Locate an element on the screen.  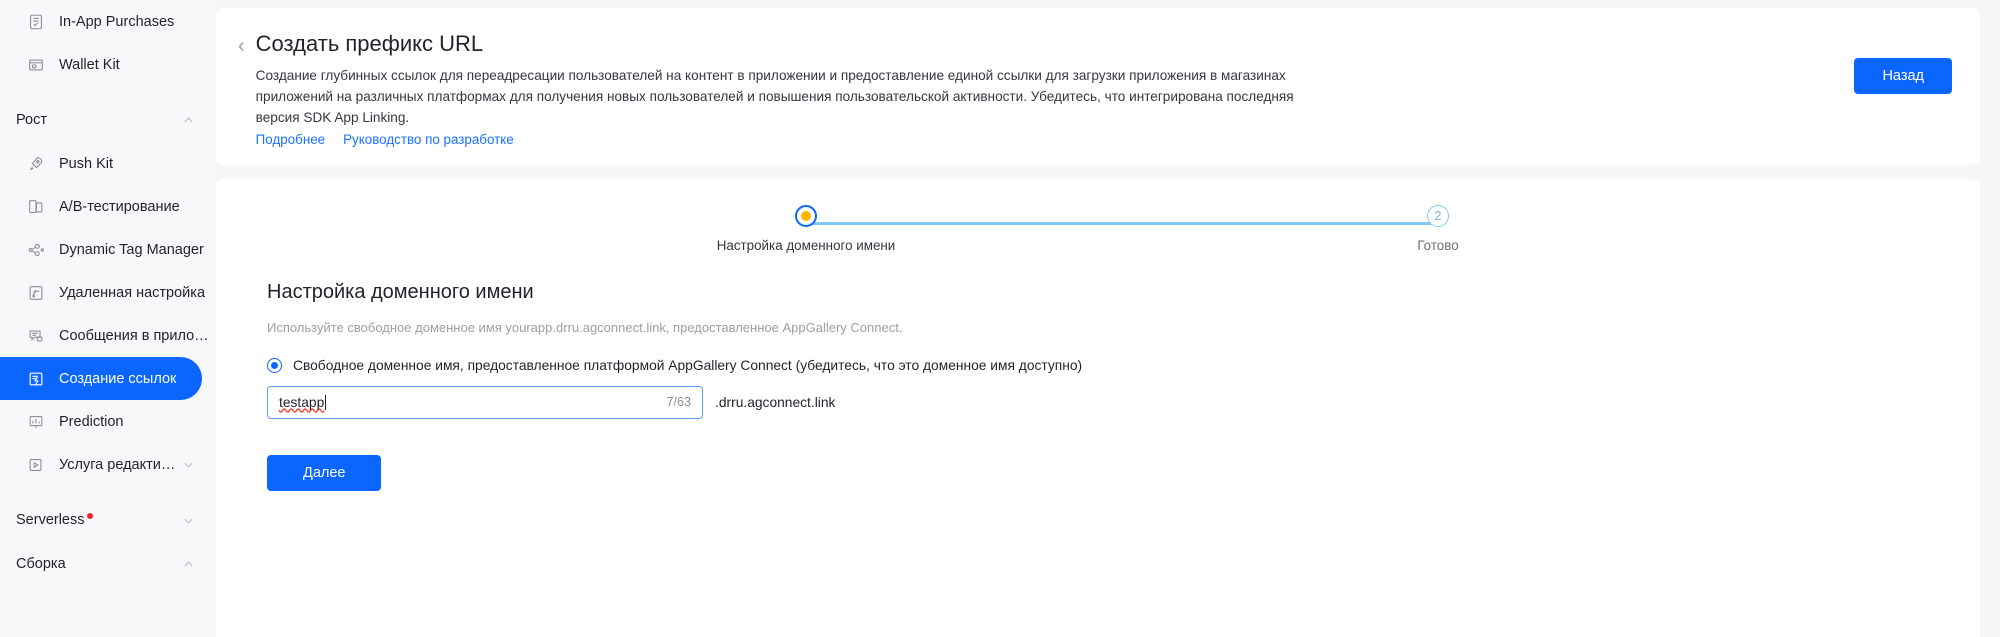
in-app-messaging-icon is located at coordinates (36, 336).